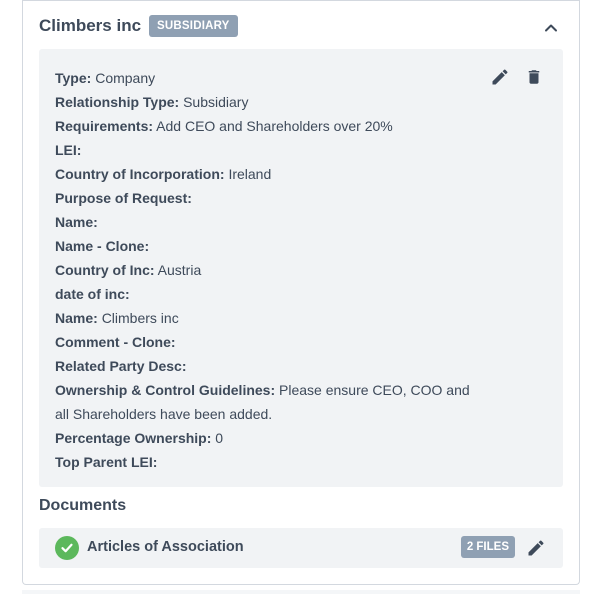 The height and width of the screenshot is (594, 590). What do you see at coordinates (270, 246) in the screenshot?
I see `field-name-clone: Name - Clone:` at bounding box center [270, 246].